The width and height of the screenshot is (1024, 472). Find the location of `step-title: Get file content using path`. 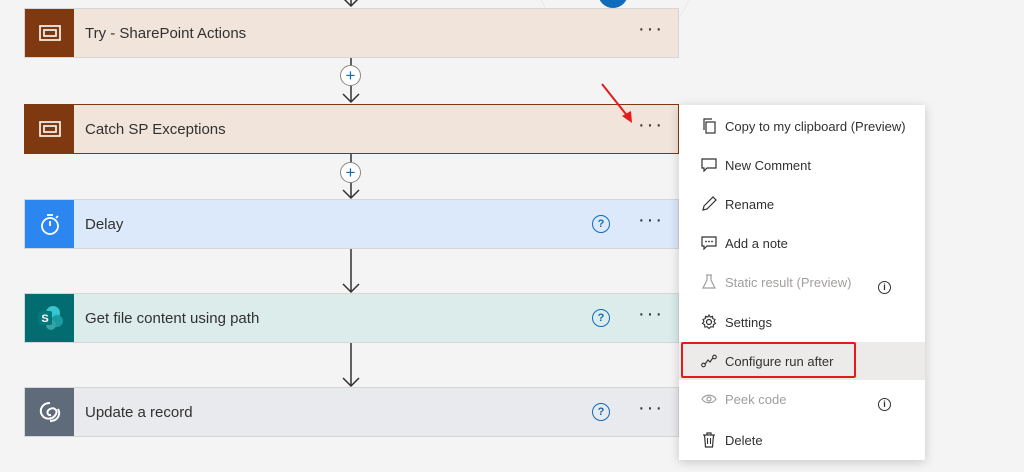

step-title: Get file content using path is located at coordinates (172, 318).